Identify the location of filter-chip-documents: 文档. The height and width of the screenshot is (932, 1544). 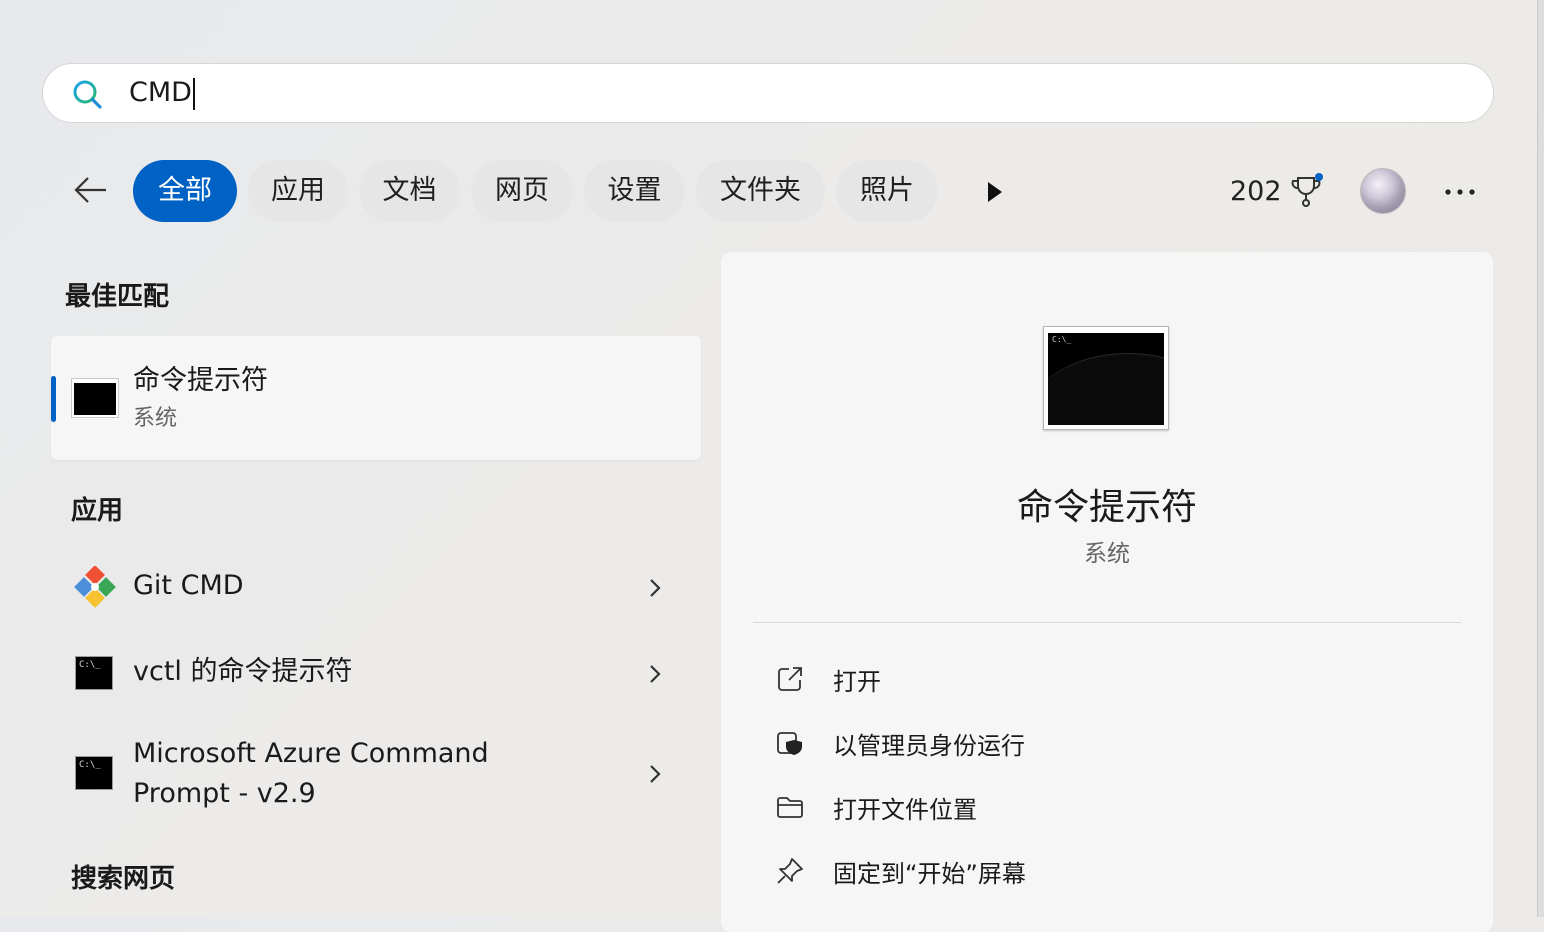
(409, 191).